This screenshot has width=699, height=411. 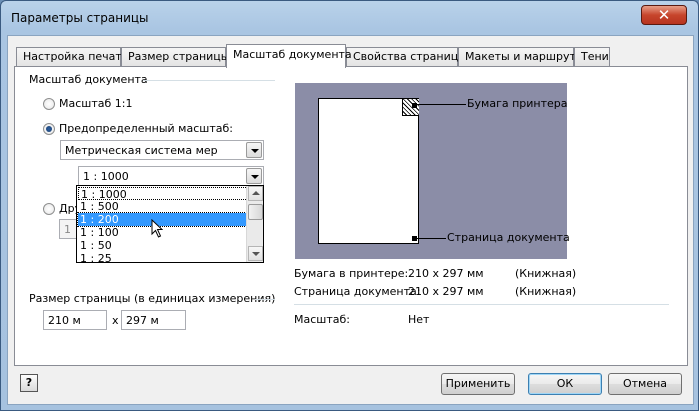 I want to click on measurement-system-select: Метрическая система мер, so click(x=162, y=150).